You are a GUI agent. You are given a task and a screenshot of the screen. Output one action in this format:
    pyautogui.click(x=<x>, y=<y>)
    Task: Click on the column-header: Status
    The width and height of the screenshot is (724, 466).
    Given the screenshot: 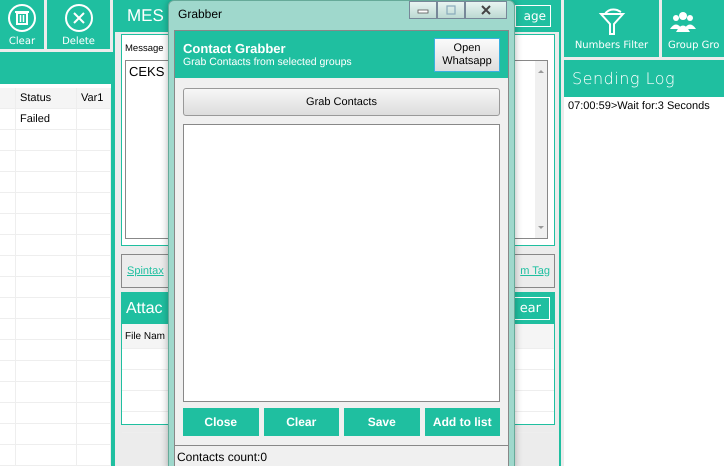 What is the action you would take?
    pyautogui.click(x=46, y=98)
    